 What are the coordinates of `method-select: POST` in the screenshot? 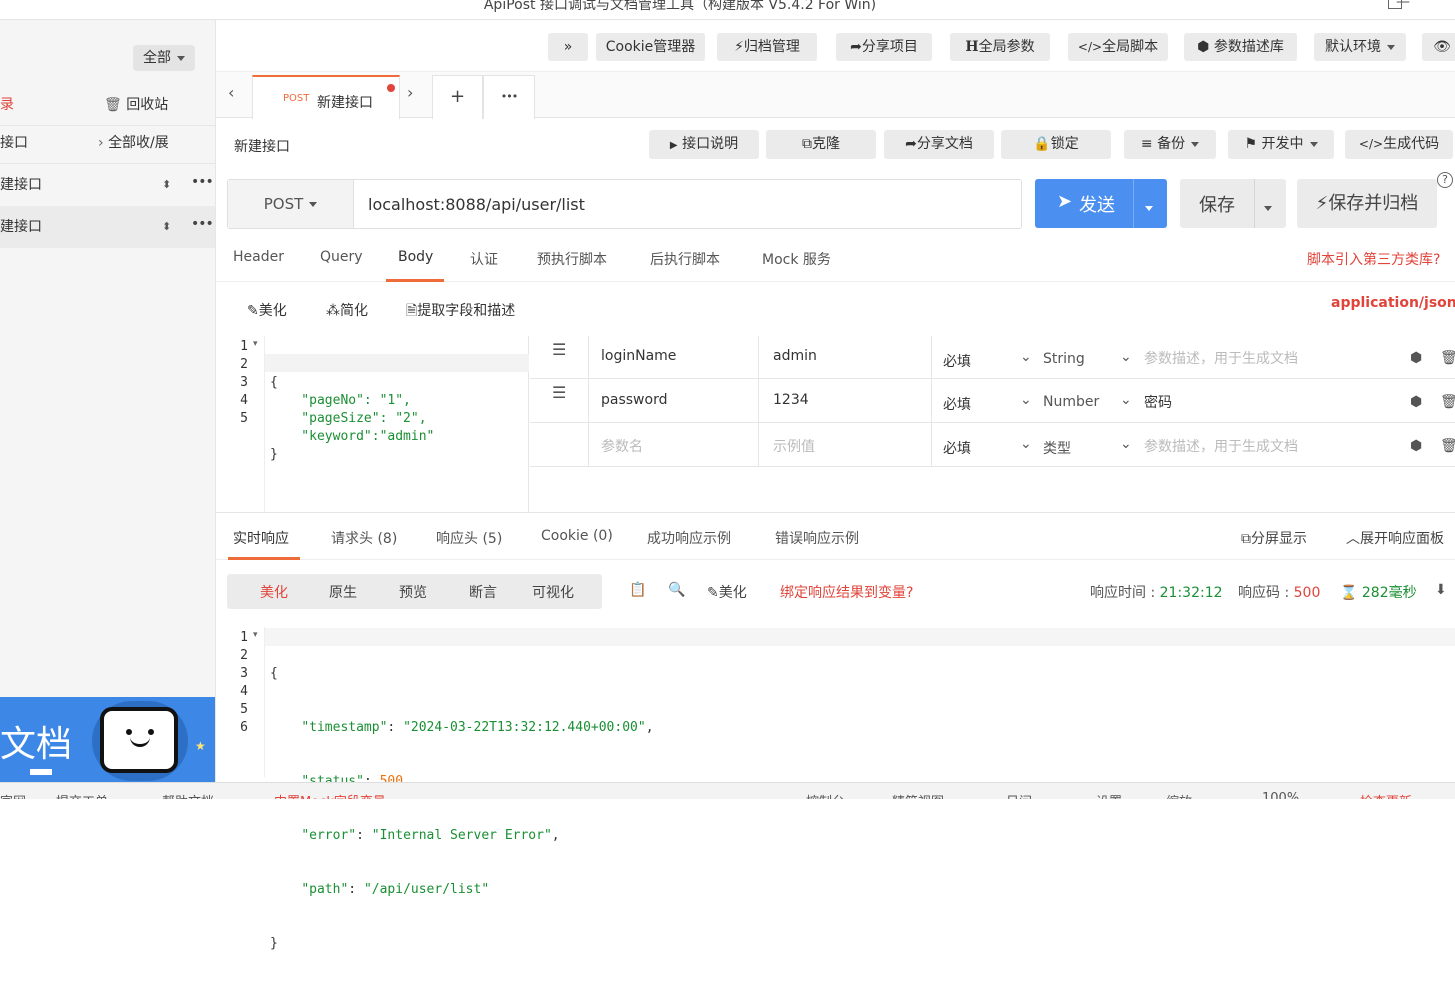 It's located at (291, 204).